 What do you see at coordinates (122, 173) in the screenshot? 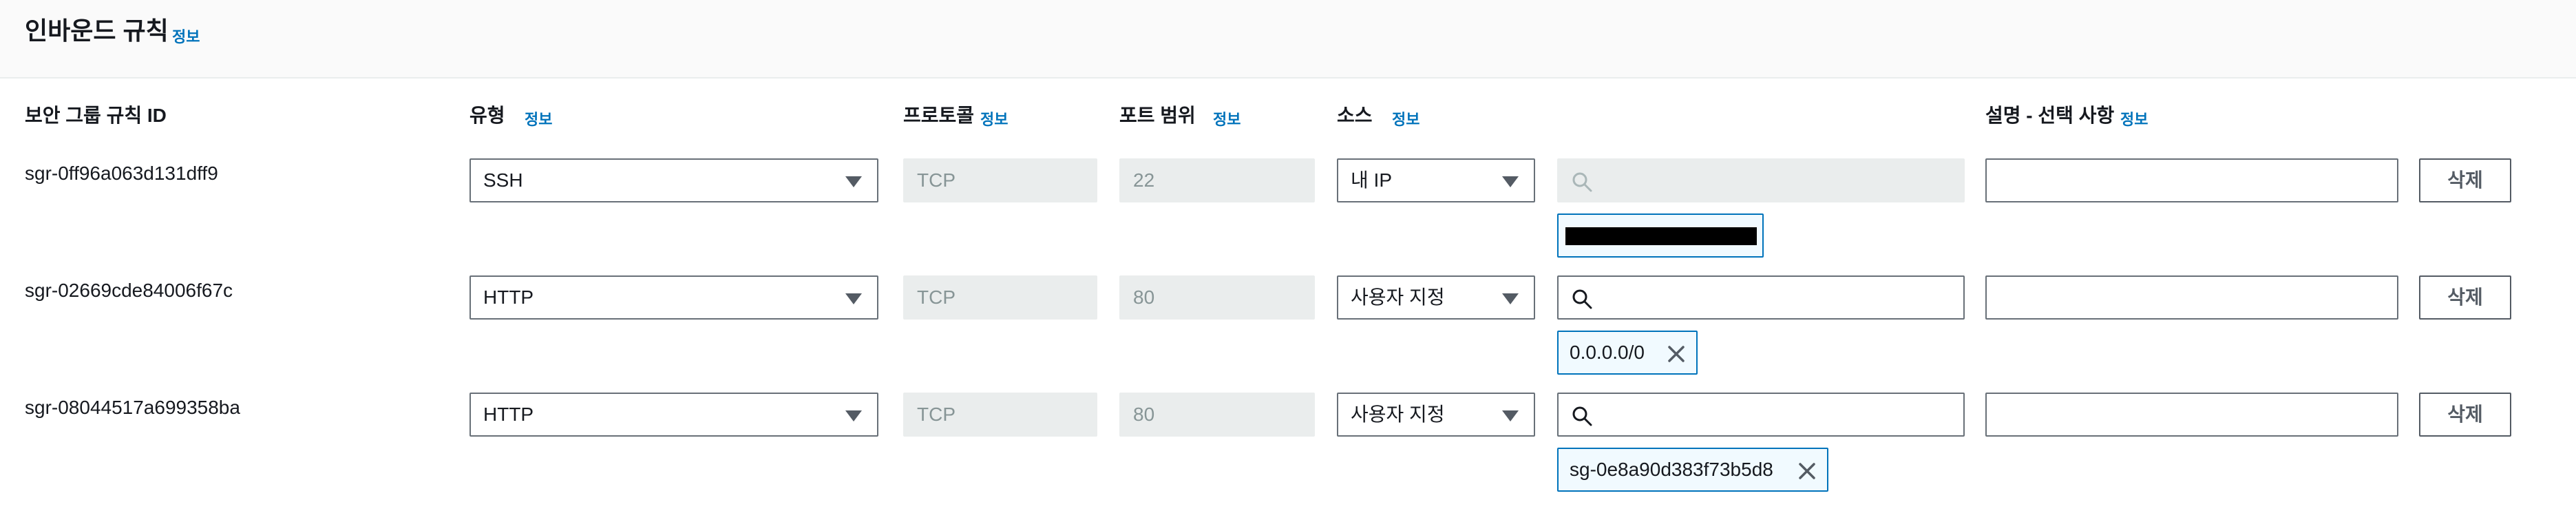
I see `rule-id: sgr-0ff96a063d131dff9` at bounding box center [122, 173].